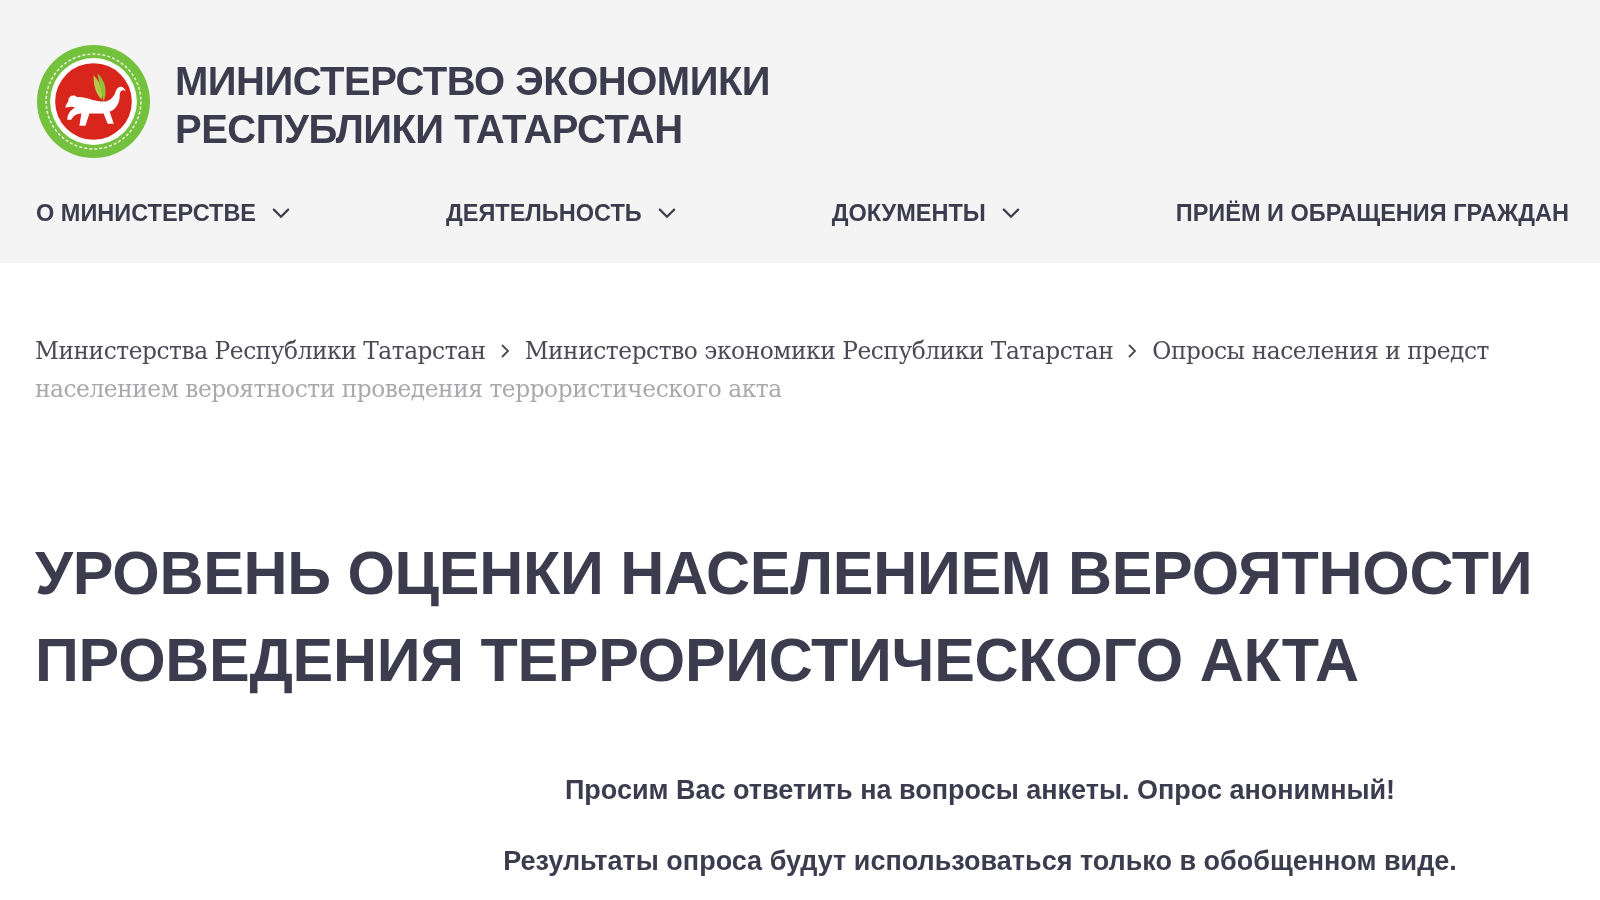 Image resolution: width=1600 pixels, height=900 pixels. What do you see at coordinates (260, 351) in the screenshot?
I see `breadcrumb-link: Министерства Республики Татарстан` at bounding box center [260, 351].